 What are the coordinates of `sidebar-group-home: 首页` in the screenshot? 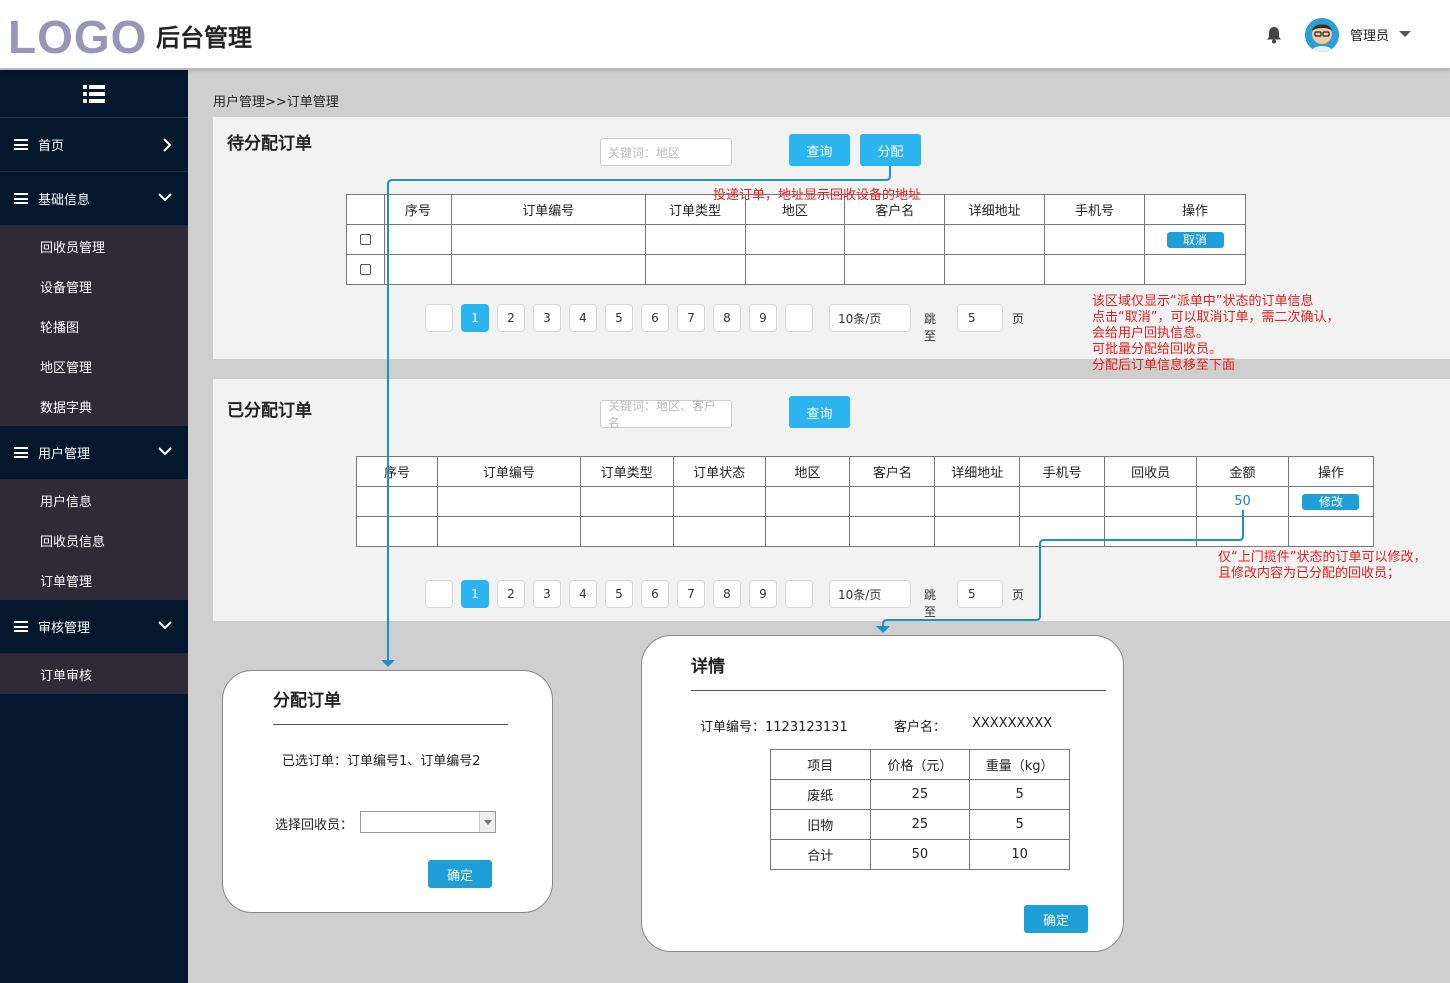 It's located at (94, 145).